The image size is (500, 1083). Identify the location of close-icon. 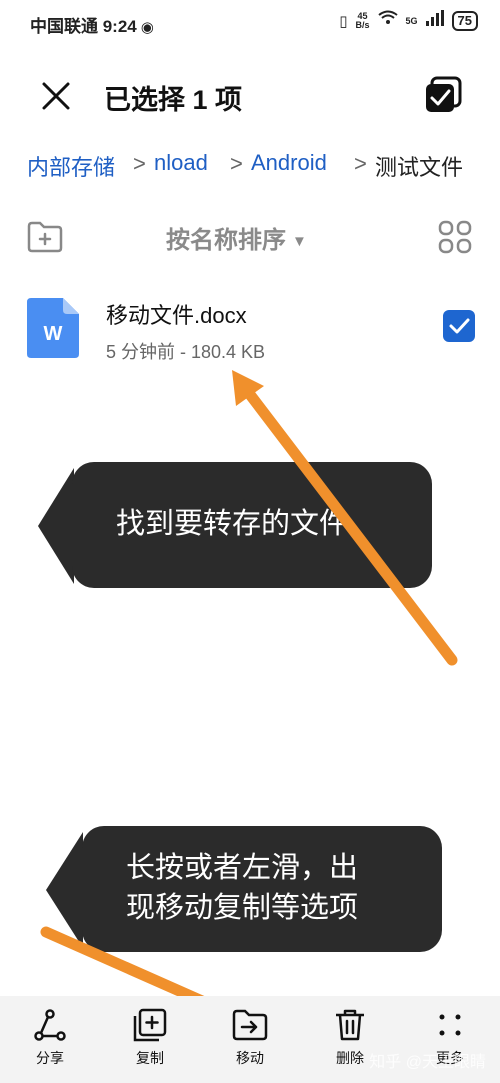
(56, 96).